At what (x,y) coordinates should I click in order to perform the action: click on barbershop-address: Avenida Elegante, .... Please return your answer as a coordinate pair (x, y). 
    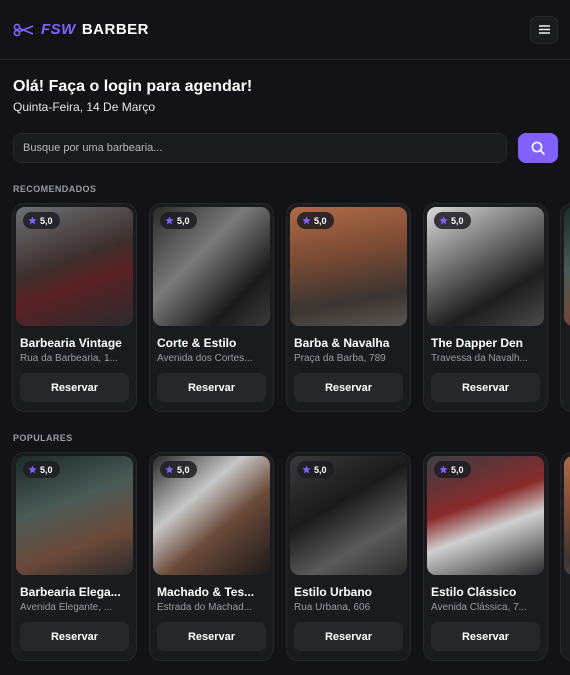
    Looking at the image, I should click on (66, 607).